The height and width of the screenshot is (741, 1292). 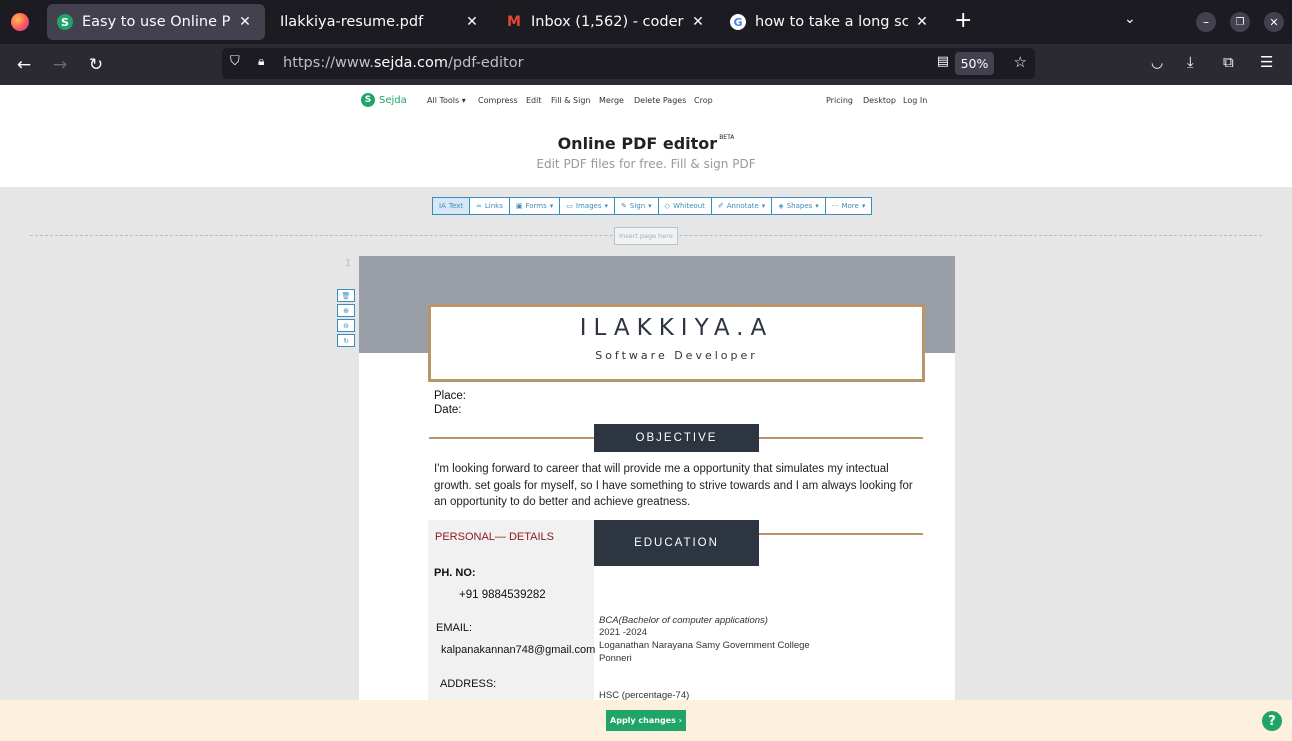 What do you see at coordinates (974, 63) in the screenshot?
I see `zoom-level-badge: 50%` at bounding box center [974, 63].